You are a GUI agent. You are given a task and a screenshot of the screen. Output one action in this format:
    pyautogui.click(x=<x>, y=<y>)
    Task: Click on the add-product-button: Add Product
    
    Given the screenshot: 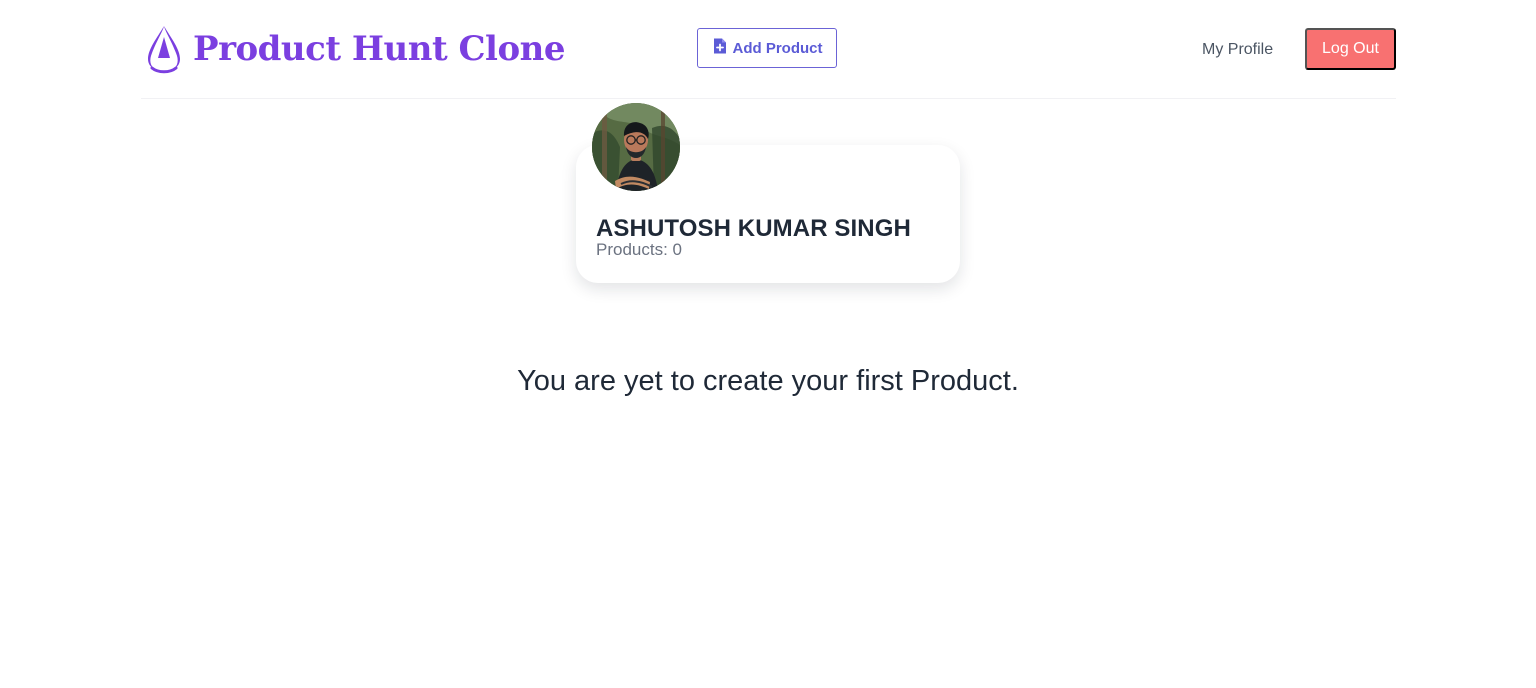 What is the action you would take?
    pyautogui.click(x=767, y=48)
    